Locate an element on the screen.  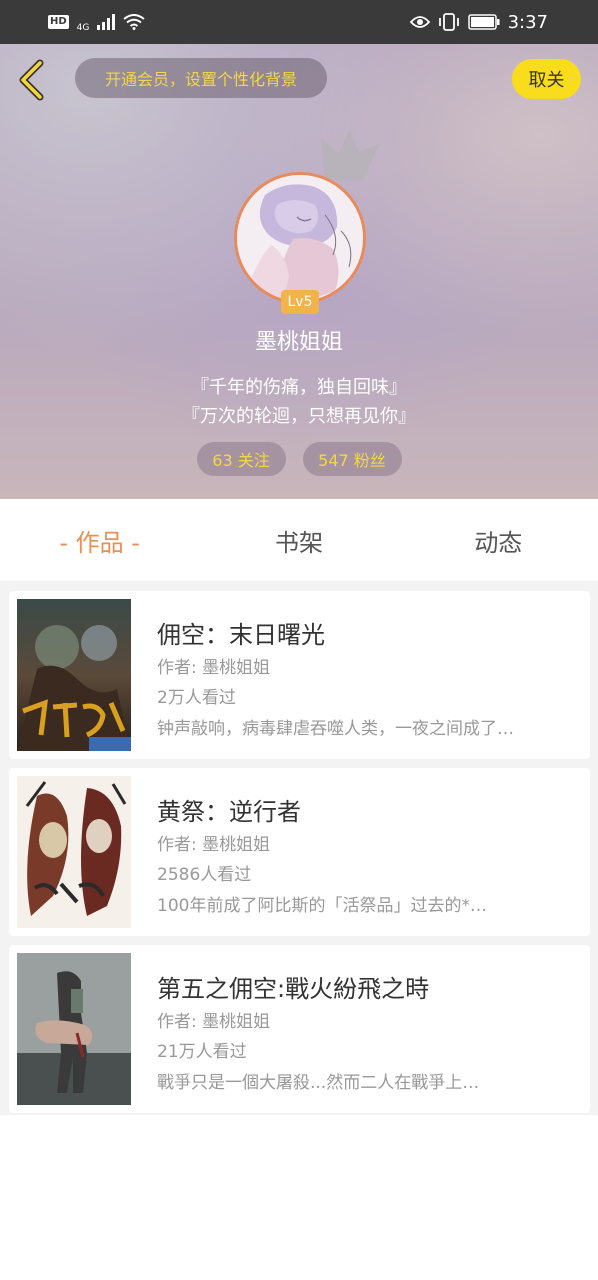
level-badge: Lv5 is located at coordinates (300, 302).